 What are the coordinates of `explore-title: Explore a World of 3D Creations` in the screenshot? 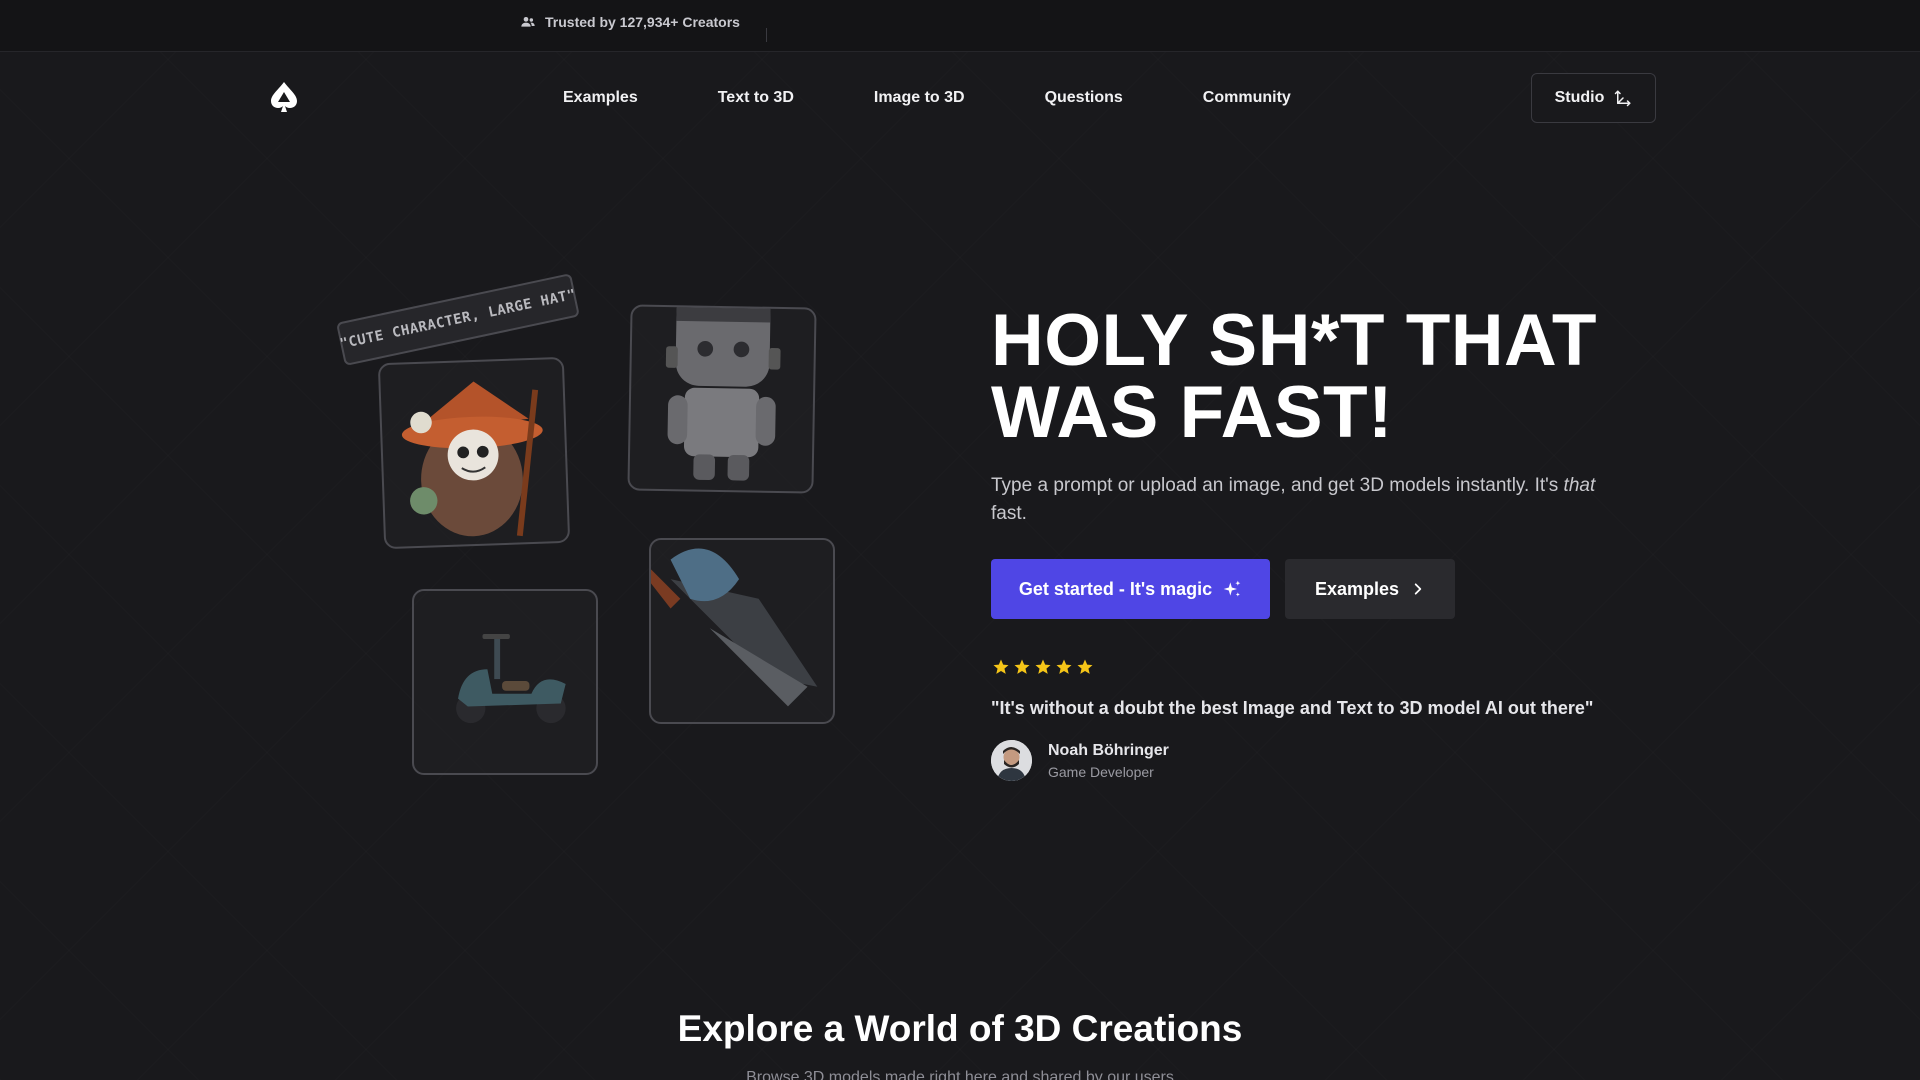 It's located at (960, 1028).